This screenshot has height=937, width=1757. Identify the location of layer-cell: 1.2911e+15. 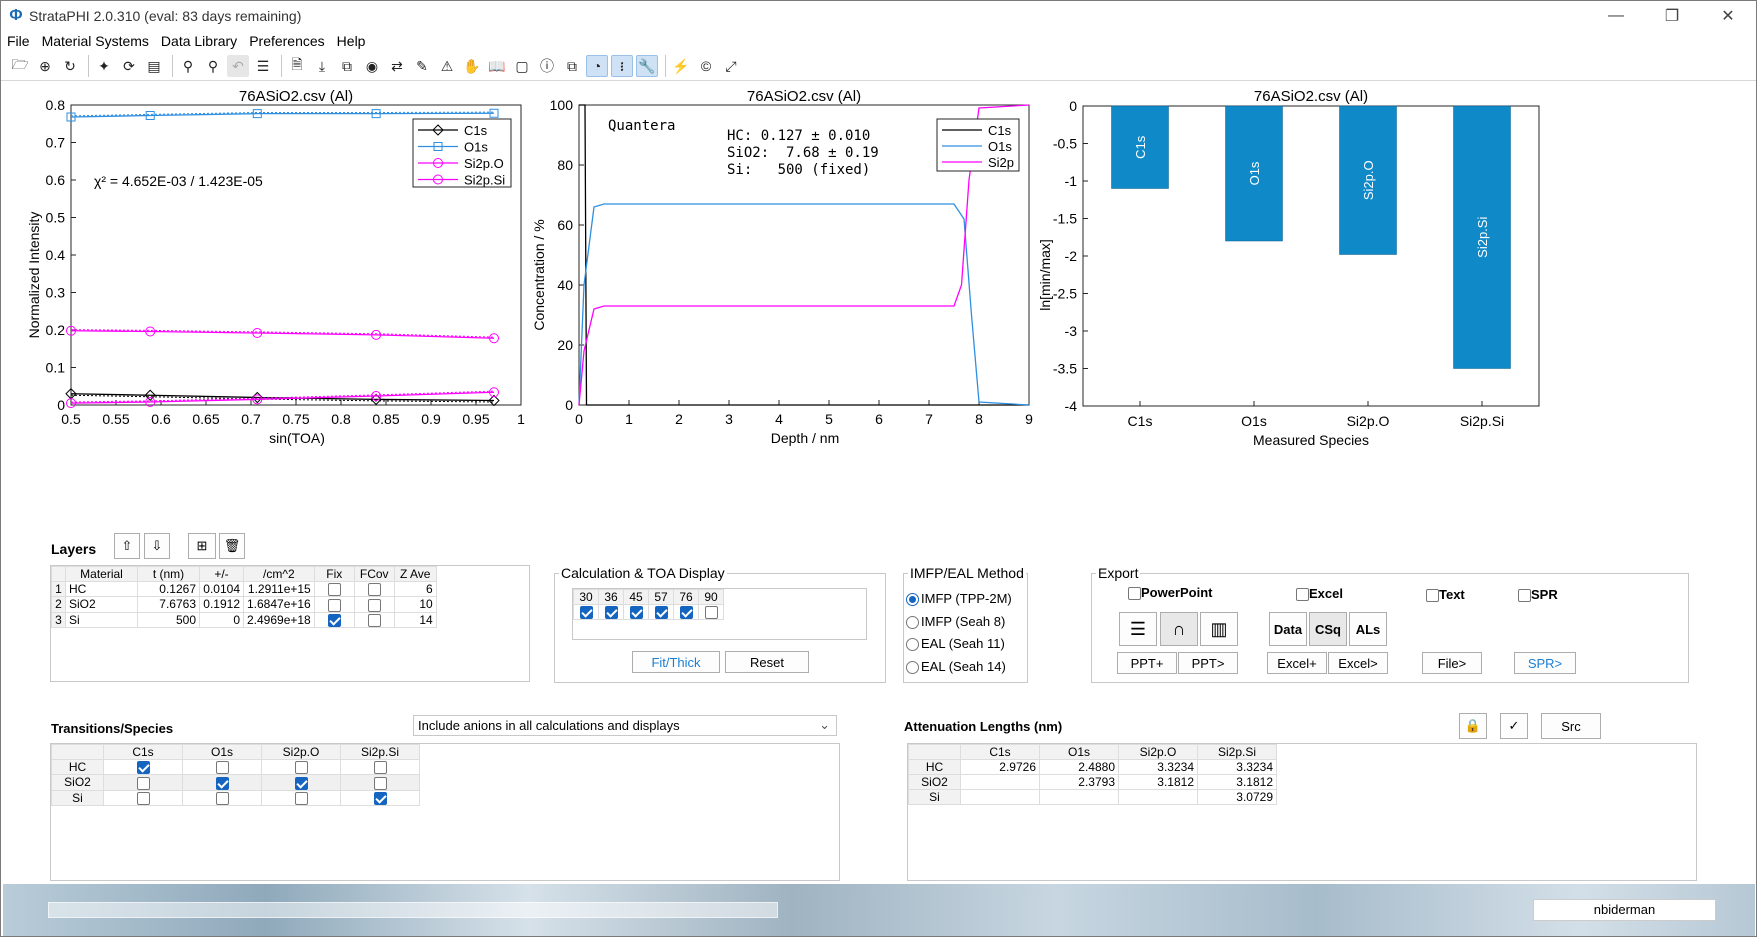
(279, 589).